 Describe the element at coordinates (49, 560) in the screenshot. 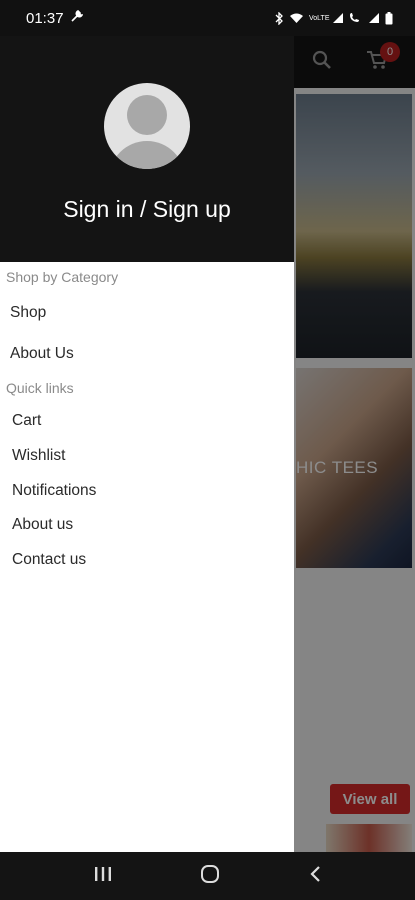

I see `drawer-item-contact: Contact us` at that location.